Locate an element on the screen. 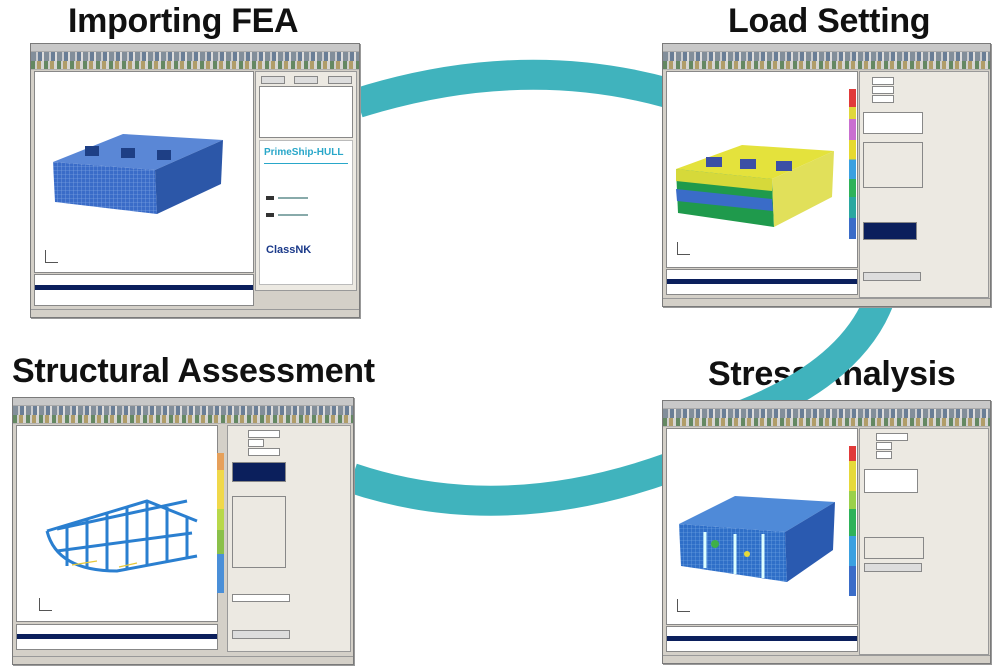  brand-divider is located at coordinates (306, 163).